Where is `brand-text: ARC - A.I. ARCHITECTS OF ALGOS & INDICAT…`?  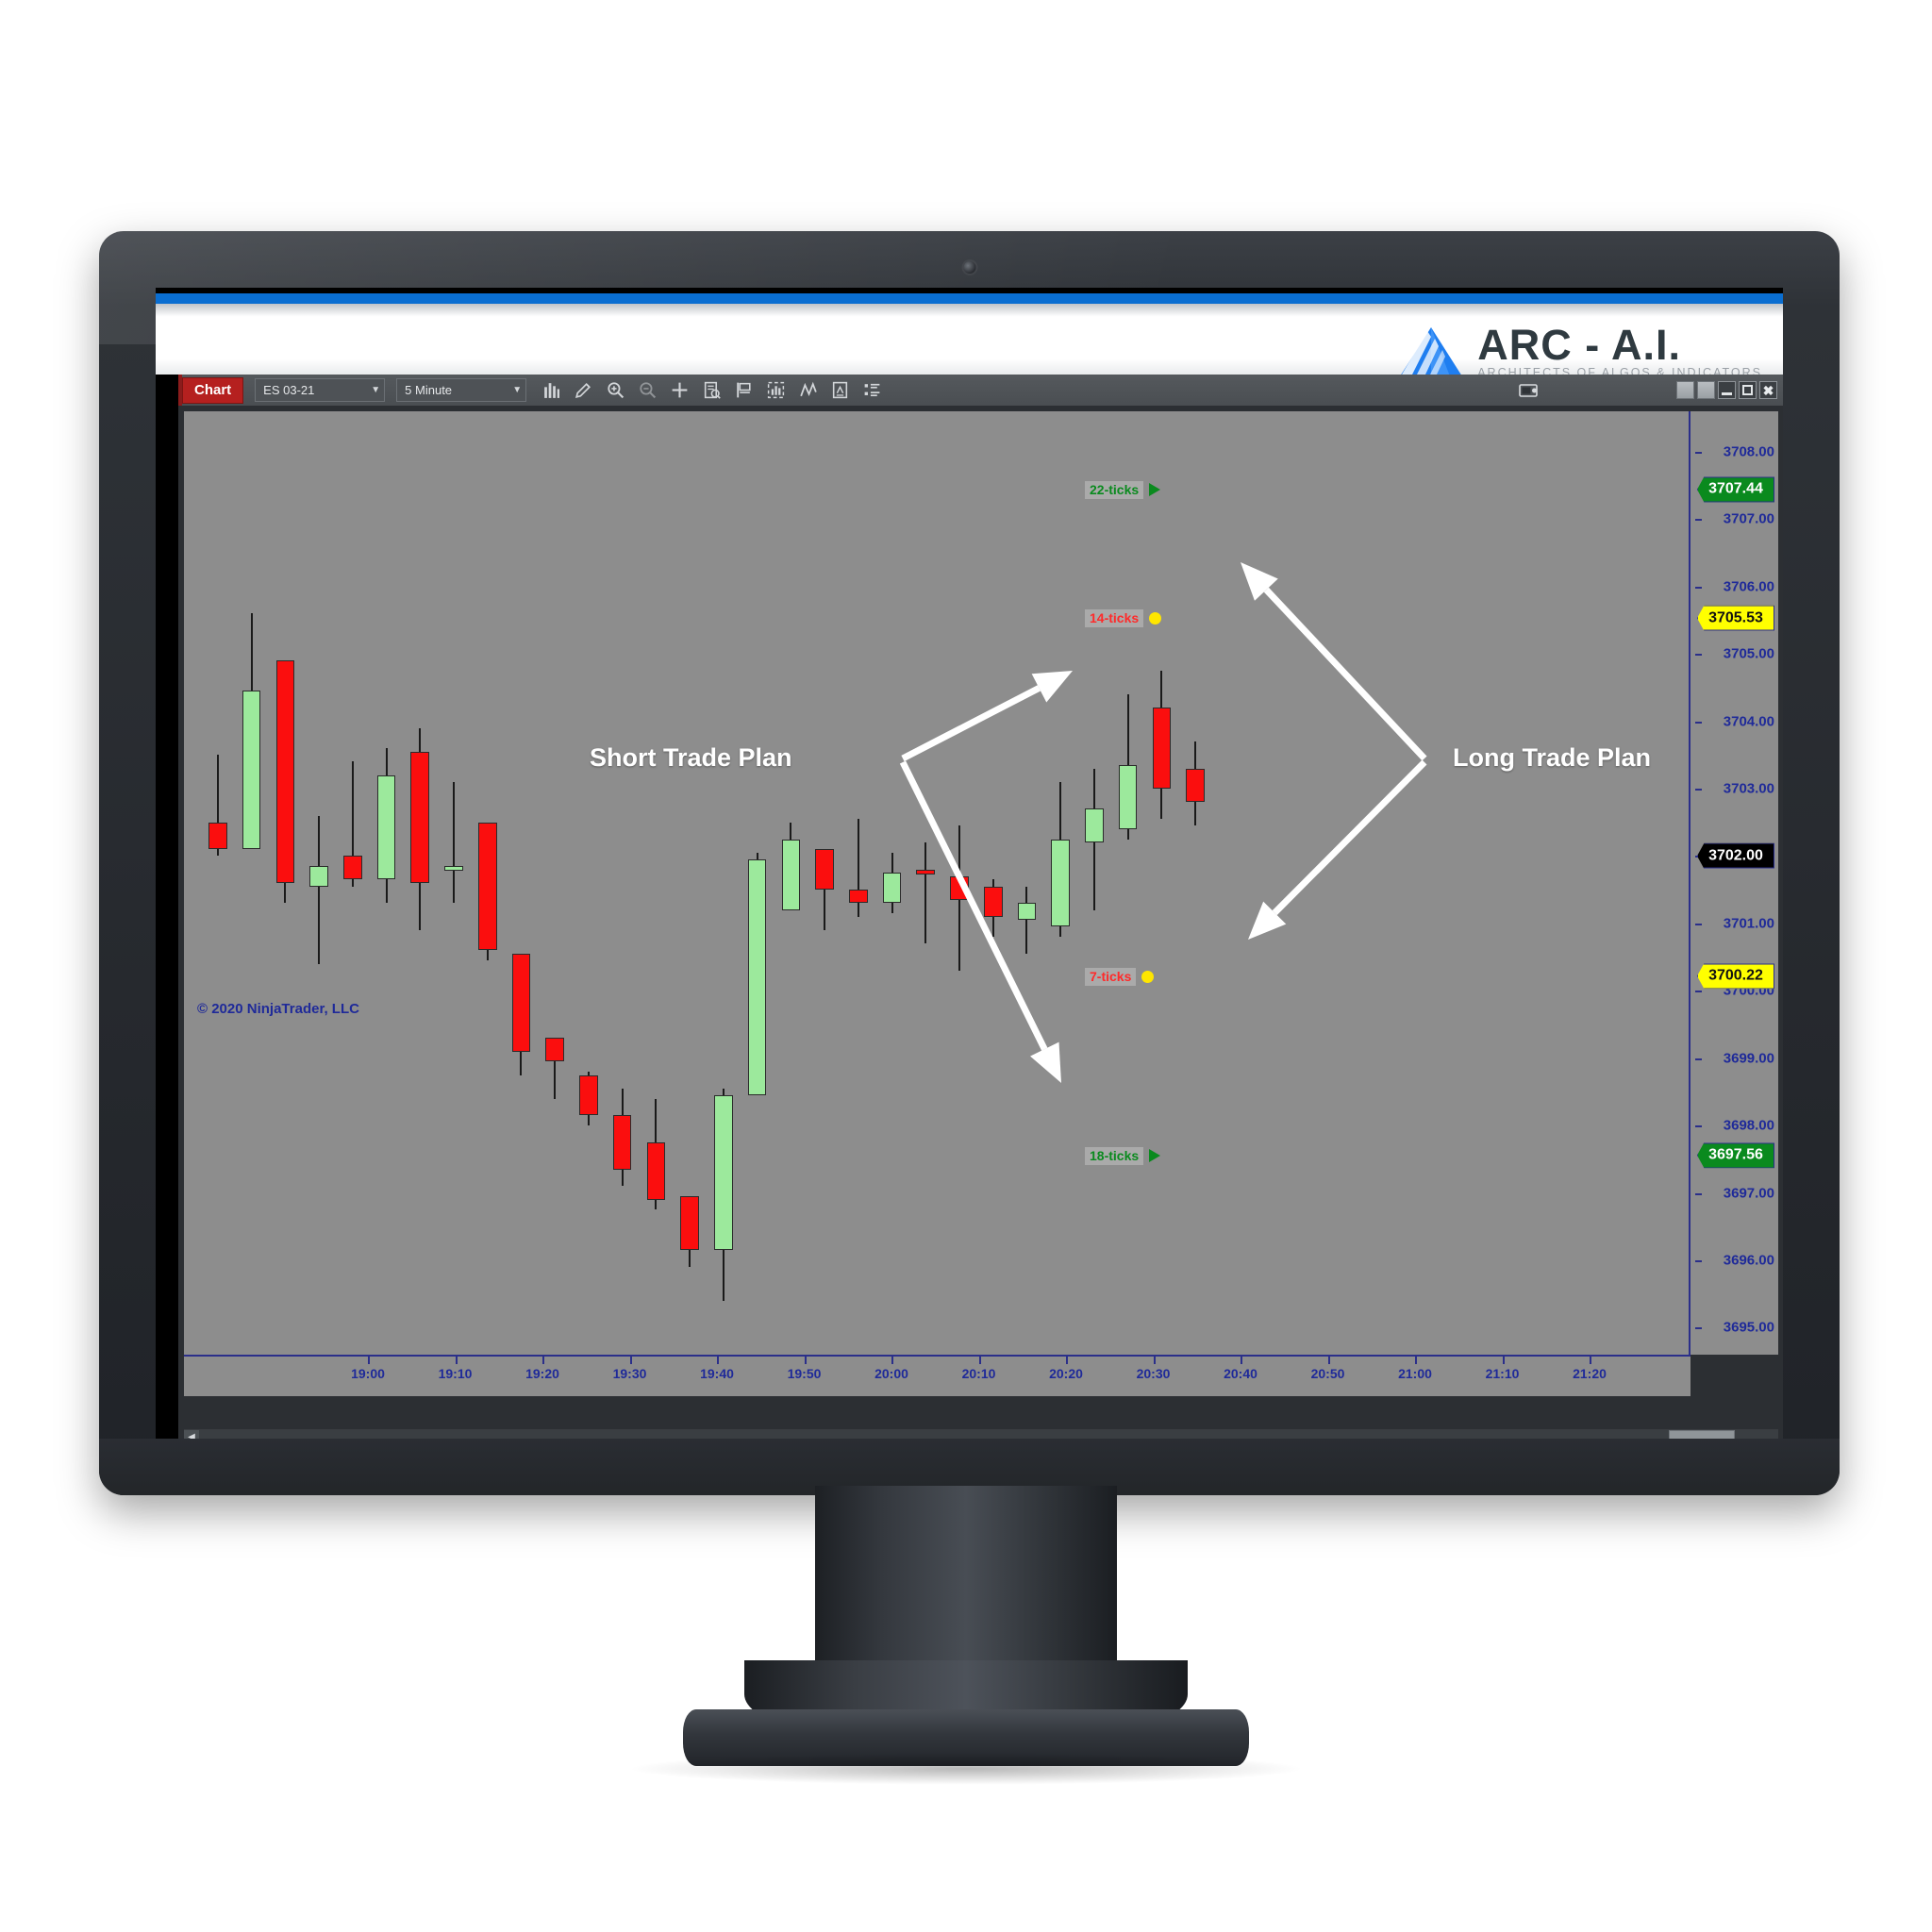 brand-text: ARC - A.I. ARCHITECTS OF ALGOS & INDICAT… is located at coordinates (1620, 350).